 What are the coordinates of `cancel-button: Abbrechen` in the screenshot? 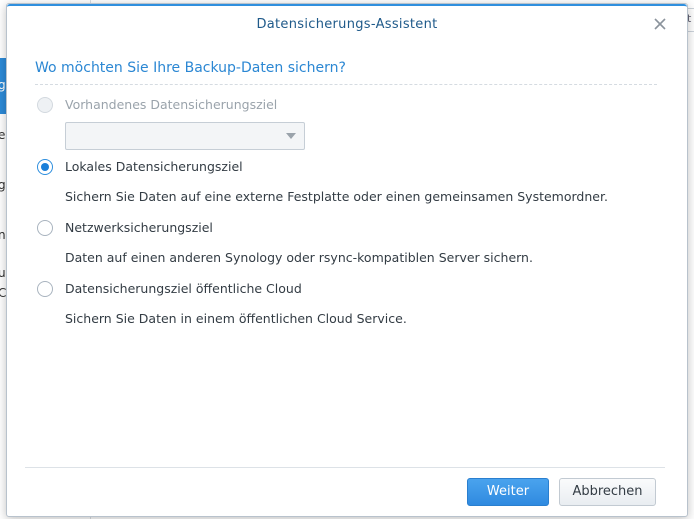 It's located at (607, 492).